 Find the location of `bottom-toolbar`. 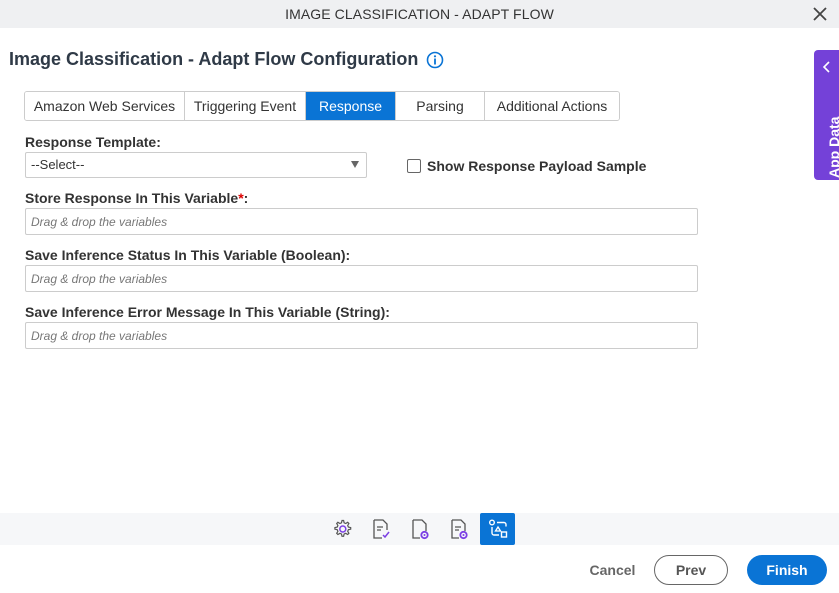

bottom-toolbar is located at coordinates (419, 529).